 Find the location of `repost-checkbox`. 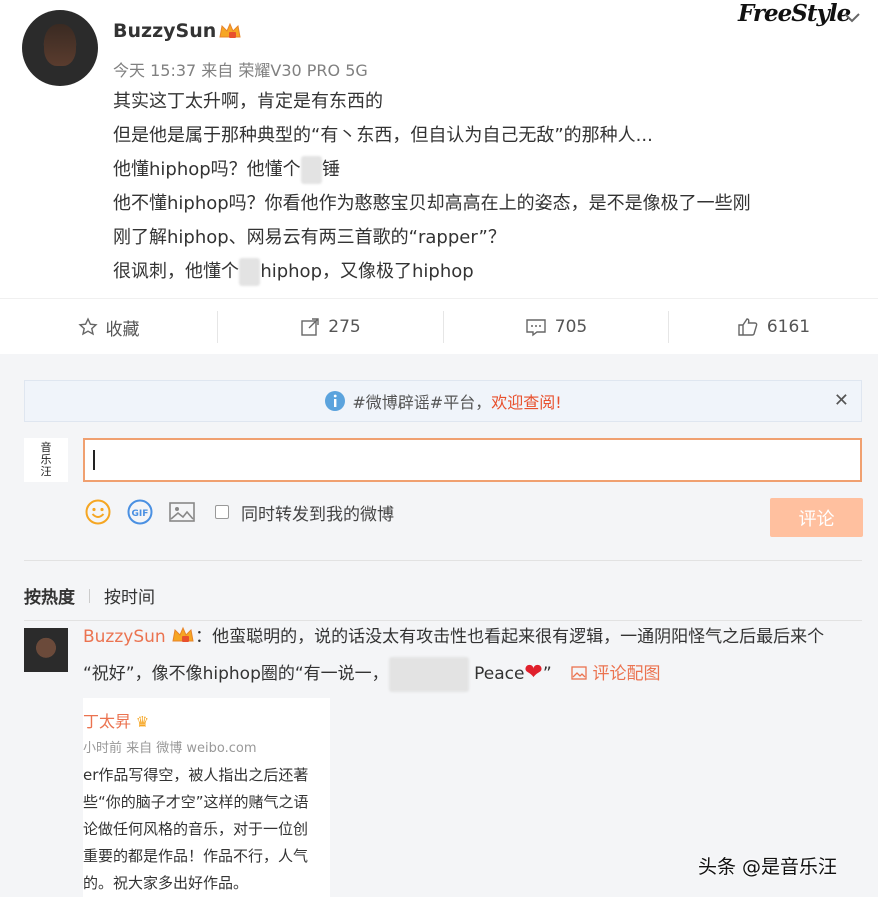

repost-checkbox is located at coordinates (222, 512).